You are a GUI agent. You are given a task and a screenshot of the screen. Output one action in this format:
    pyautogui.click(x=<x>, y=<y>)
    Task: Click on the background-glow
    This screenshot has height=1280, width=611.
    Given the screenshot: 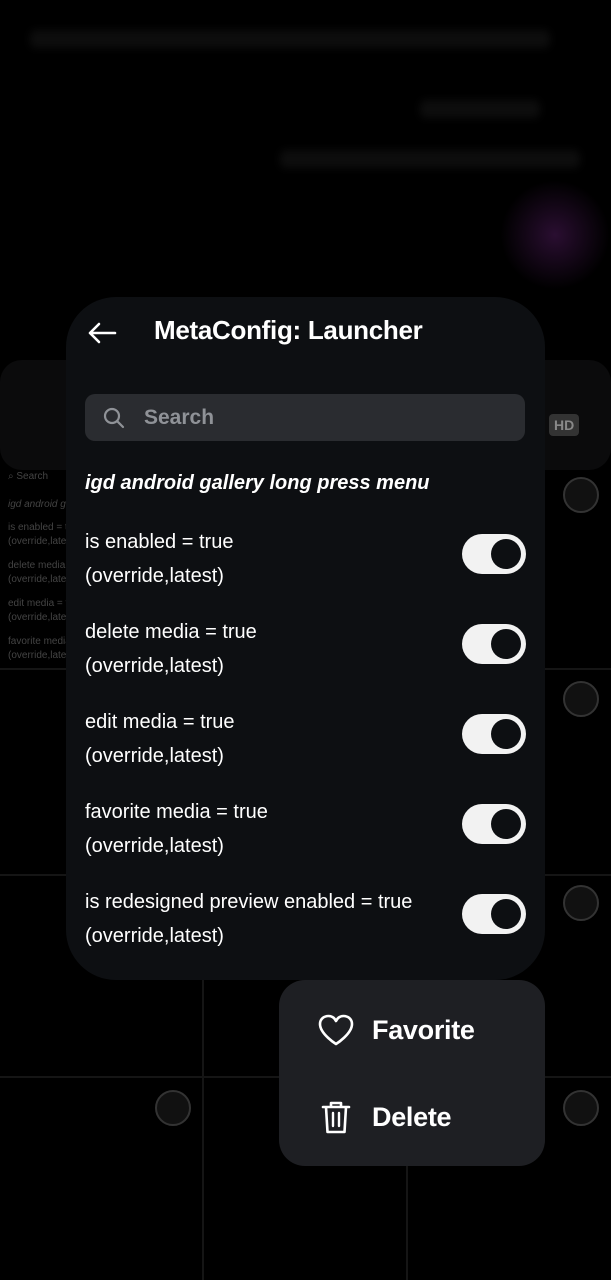 What is the action you would take?
    pyautogui.click(x=555, y=235)
    